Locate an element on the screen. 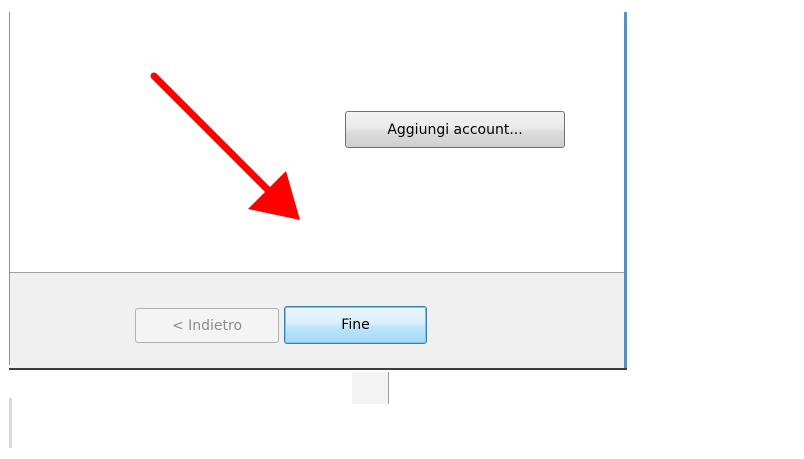 Image resolution: width=804 pixels, height=459 pixels. arrow-shaft is located at coordinates (212, 134).